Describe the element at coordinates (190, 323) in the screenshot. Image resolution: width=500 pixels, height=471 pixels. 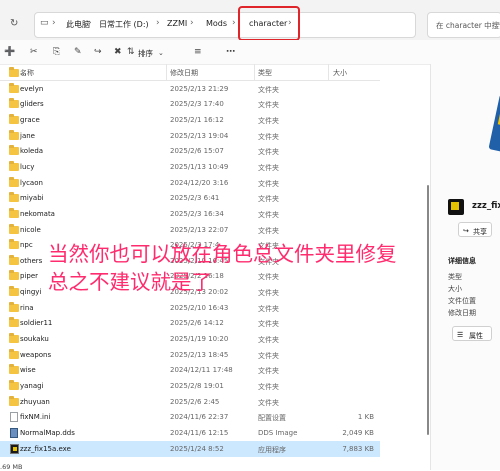
I see `file-row: soldier11 2025/2/6 14:12 文件夹` at that location.